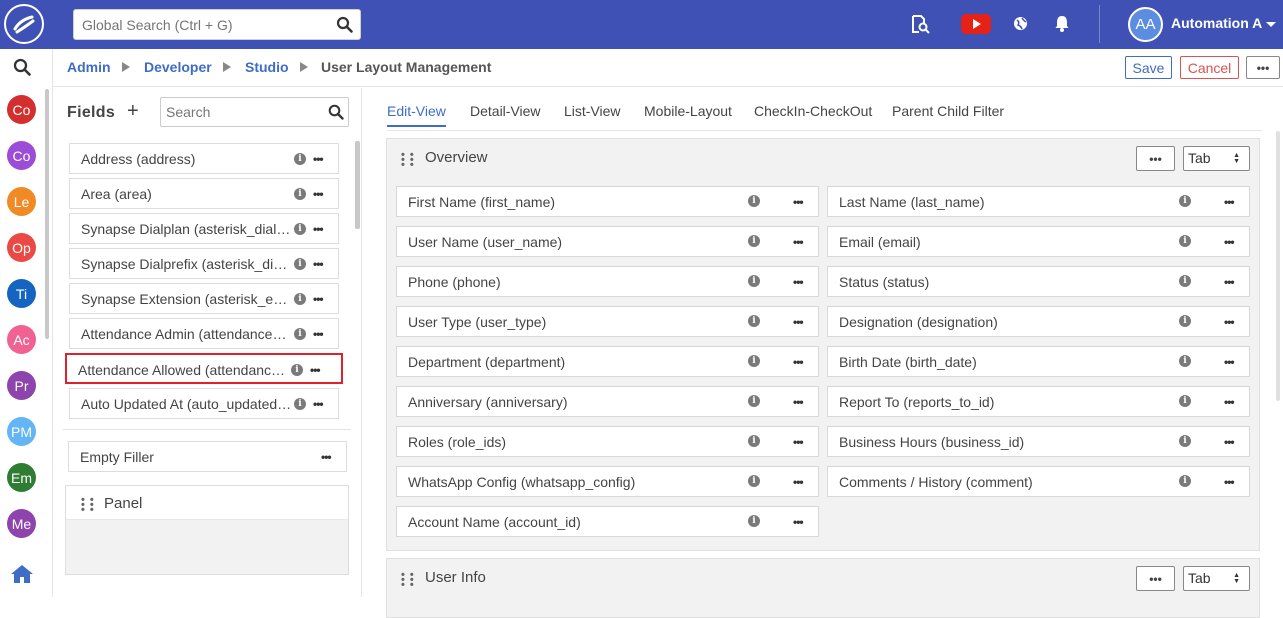 The image size is (1283, 618). Describe the element at coordinates (21, 201) in the screenshot. I see `module-avatar: Le` at that location.